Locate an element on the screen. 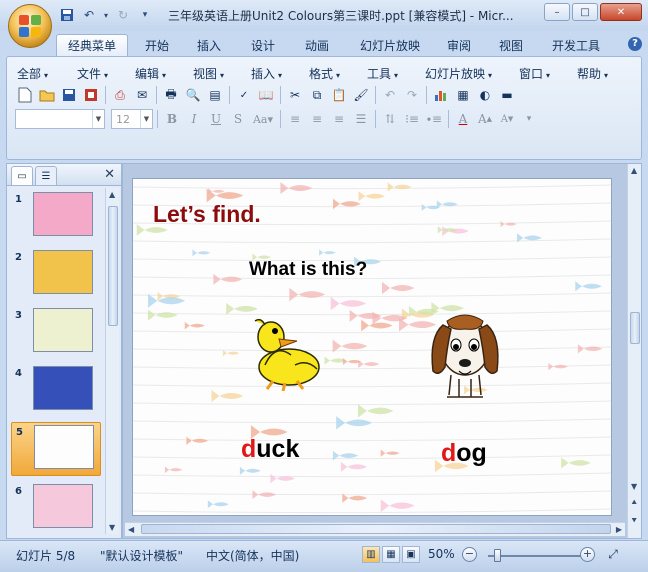 The width and height of the screenshot is (648, 572). font-color-icon: A is located at coordinates (463, 119).